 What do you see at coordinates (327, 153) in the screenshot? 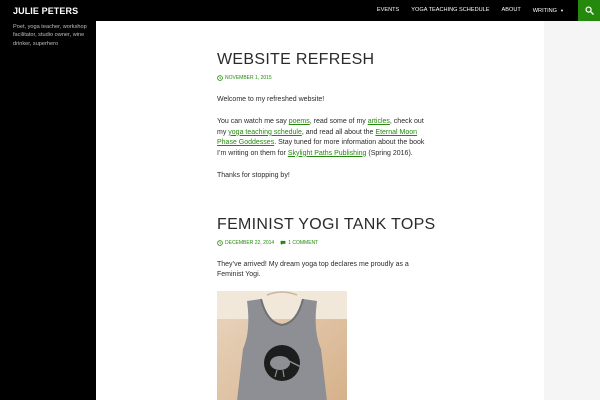
I see `link-skylight-paths-publishing: Skylight Paths Publishing` at bounding box center [327, 153].